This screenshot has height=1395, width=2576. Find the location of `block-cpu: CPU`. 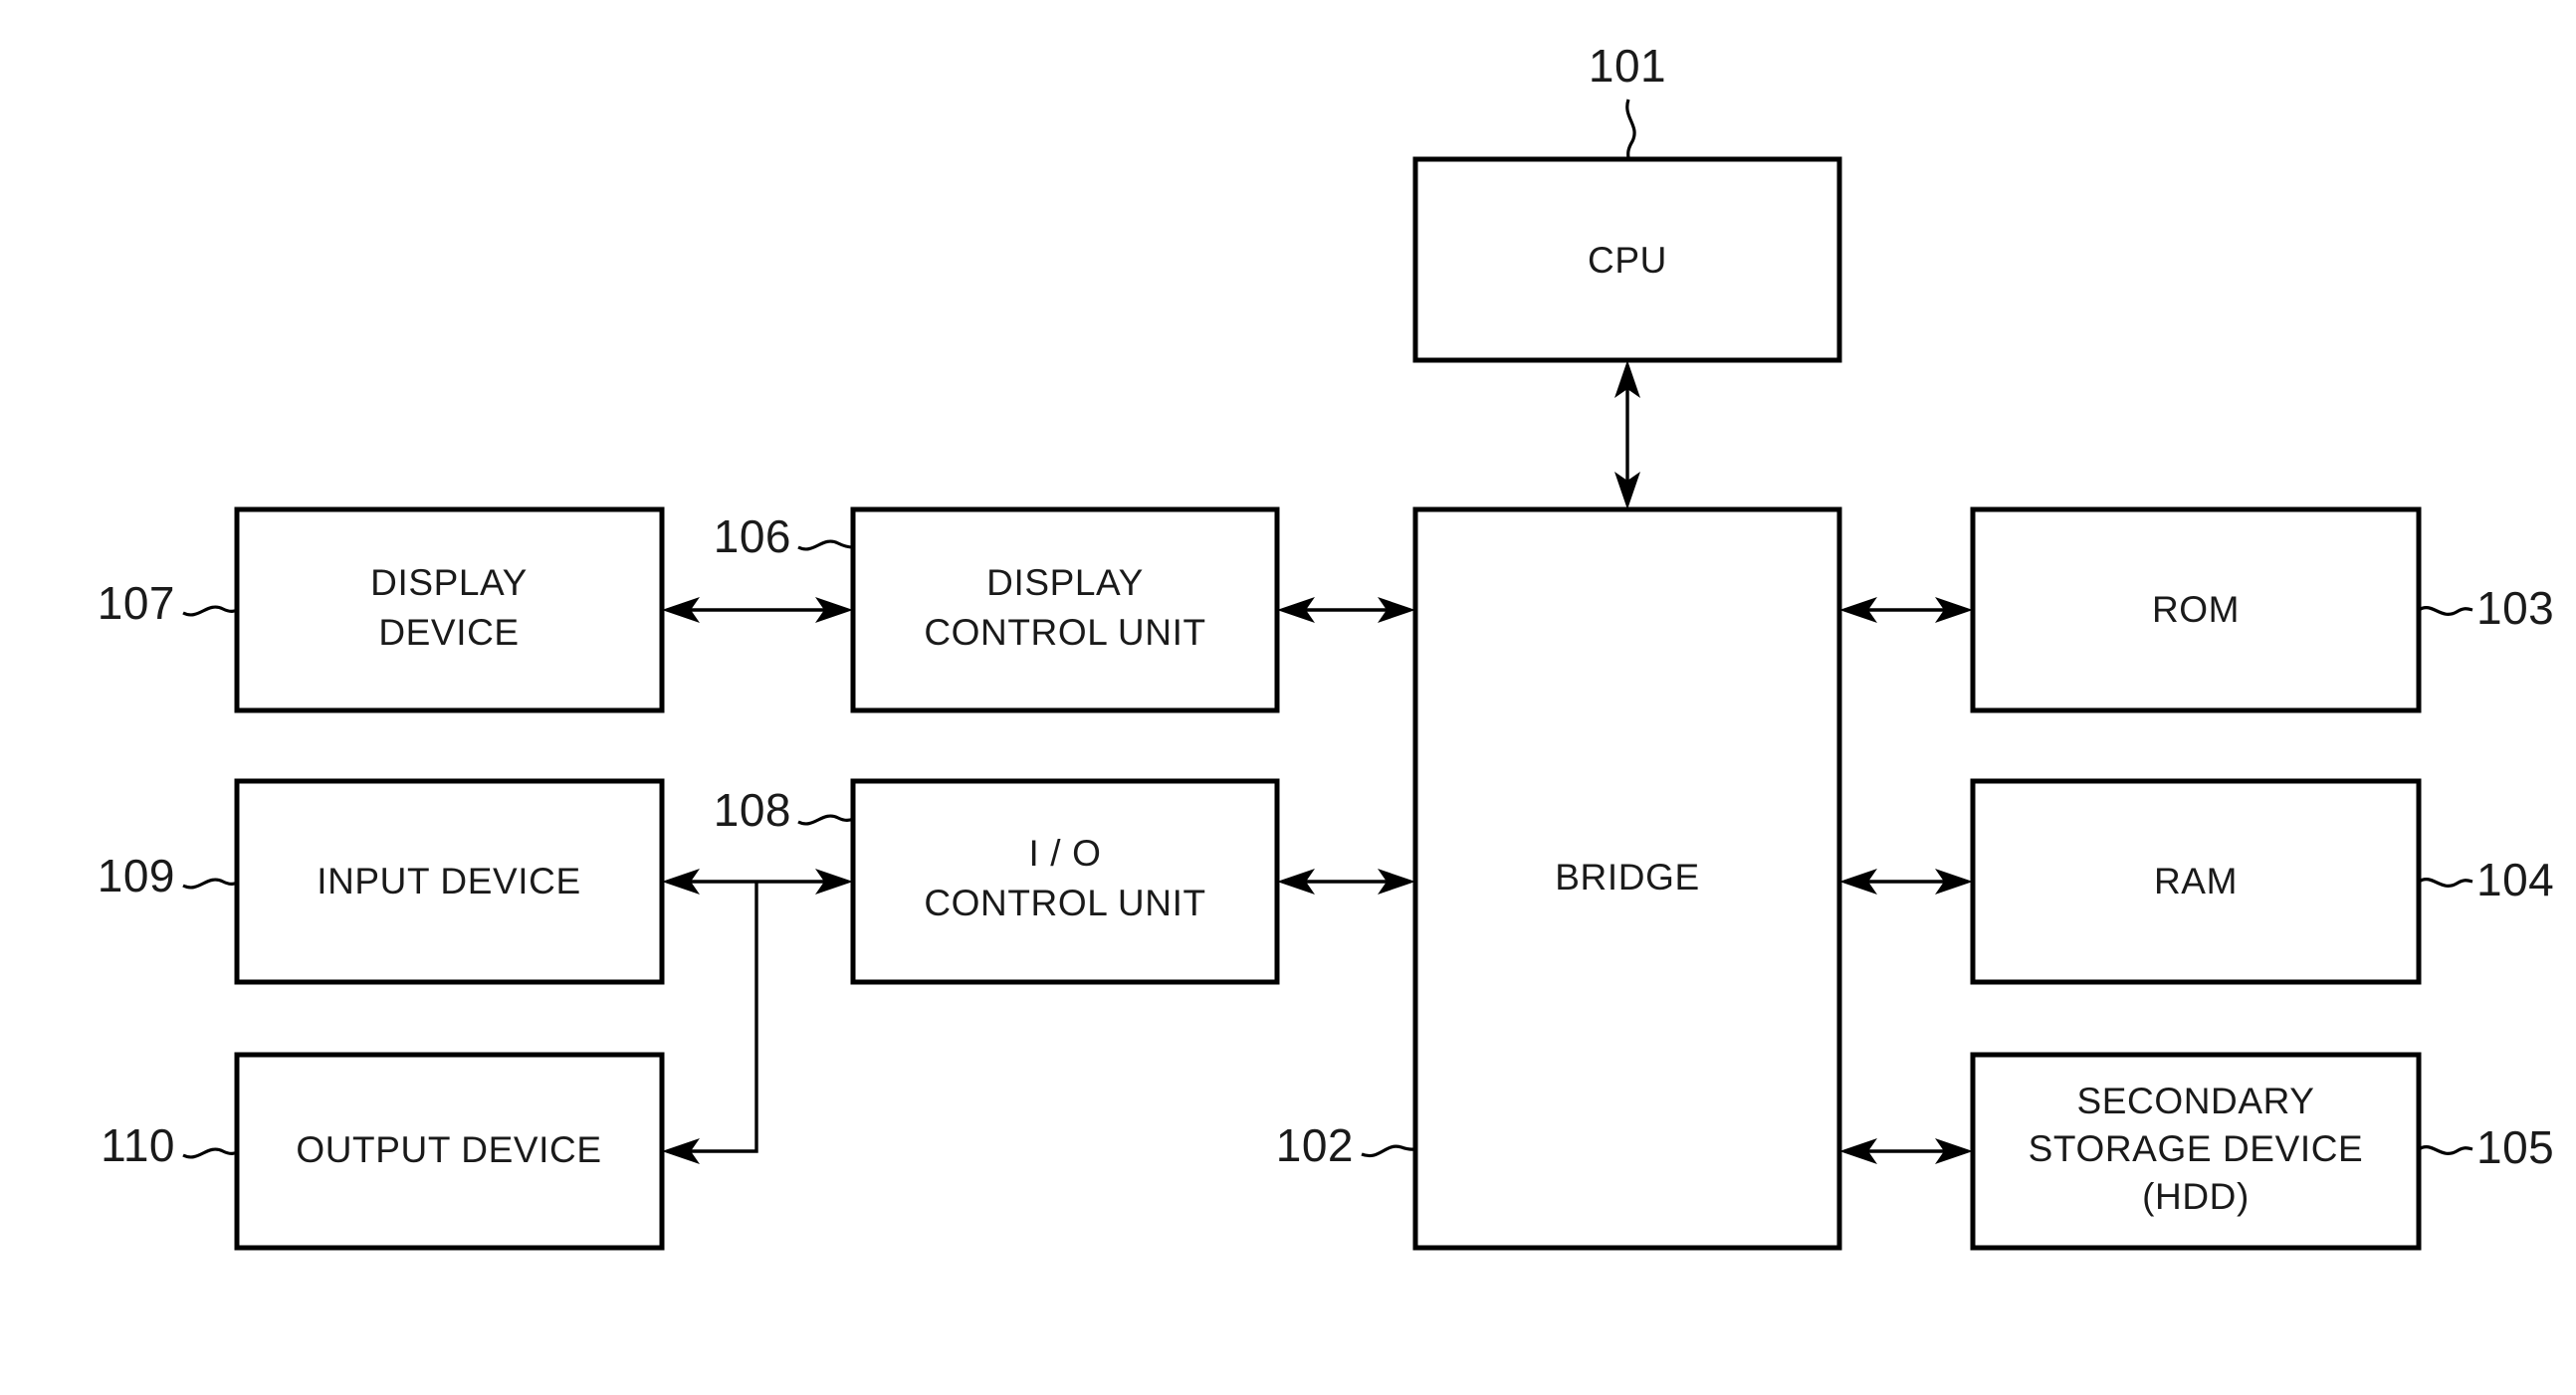

block-cpu: CPU is located at coordinates (1627, 259).